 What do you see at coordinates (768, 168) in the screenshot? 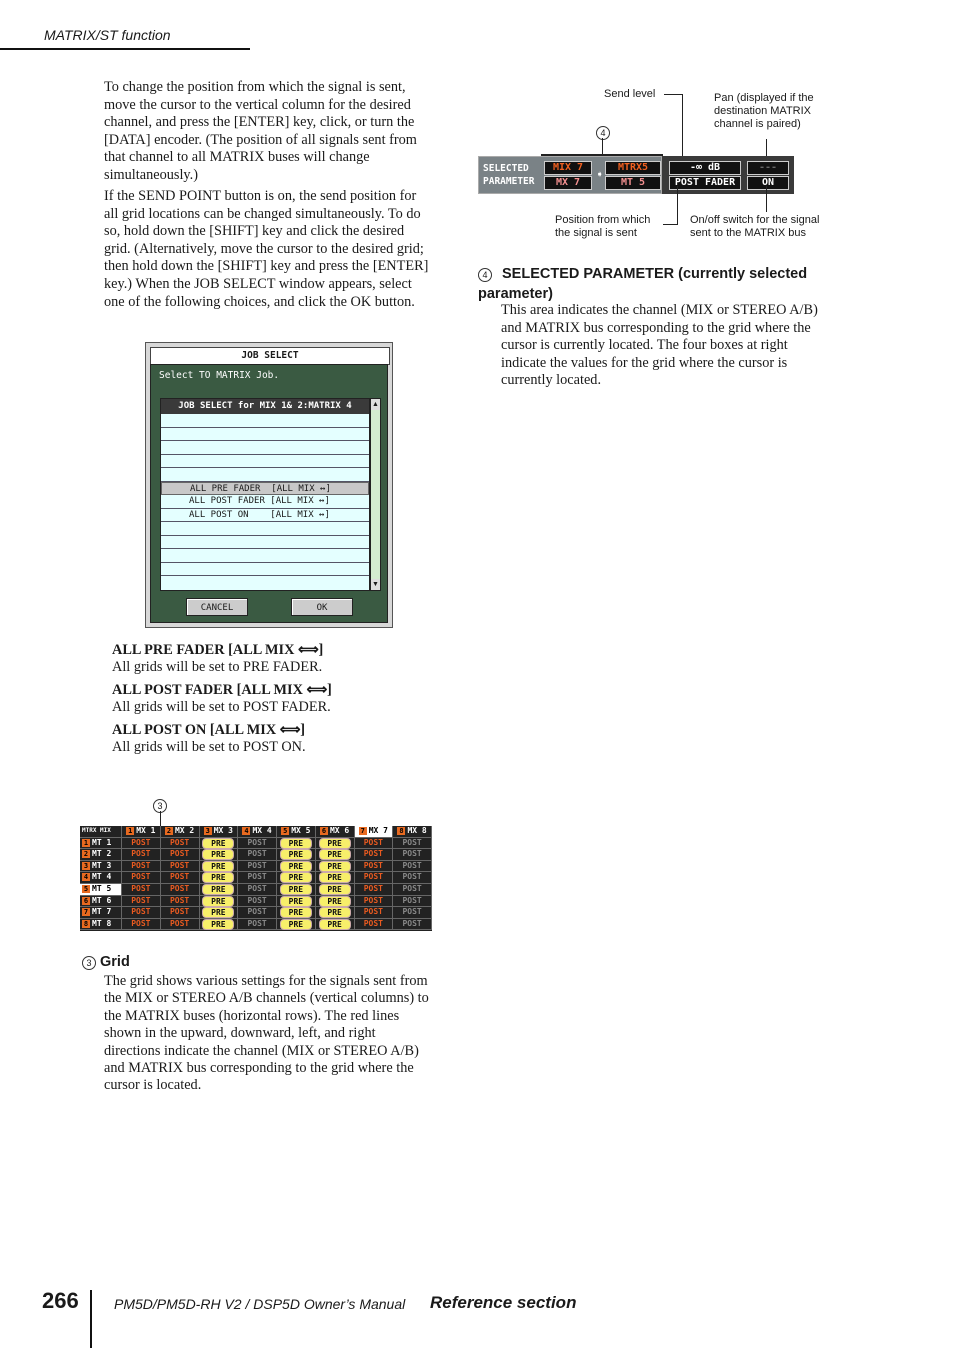
I see `pan-box: ---` at bounding box center [768, 168].